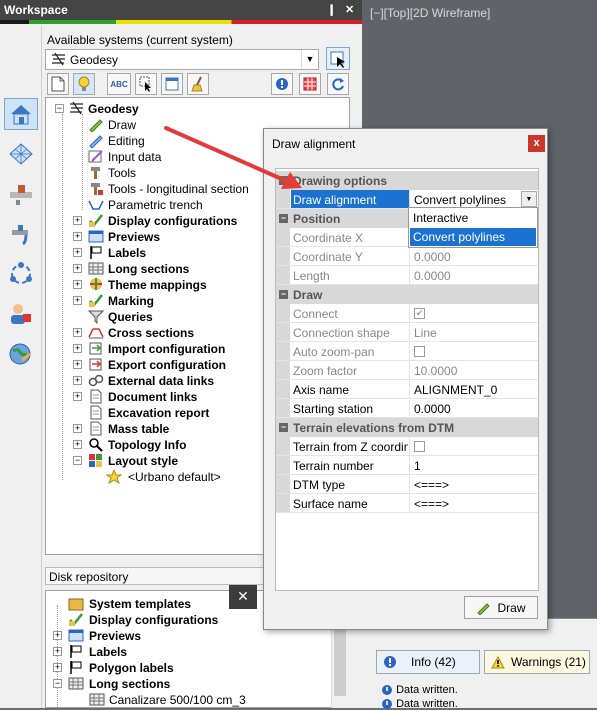  What do you see at coordinates (419, 447) in the screenshot?
I see `terrain-z-checkbox` at bounding box center [419, 447].